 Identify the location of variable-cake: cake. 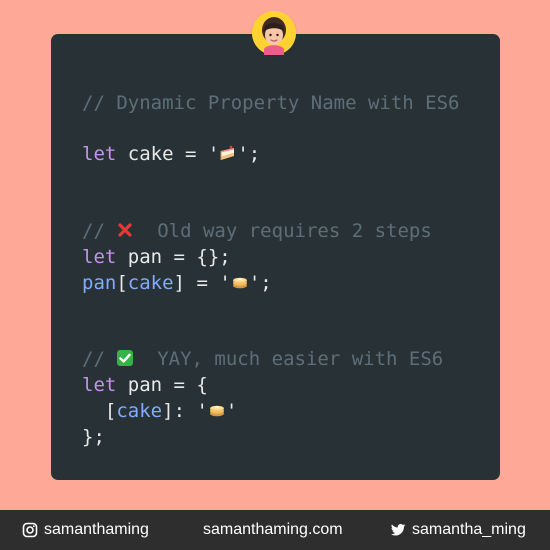
(150, 154).